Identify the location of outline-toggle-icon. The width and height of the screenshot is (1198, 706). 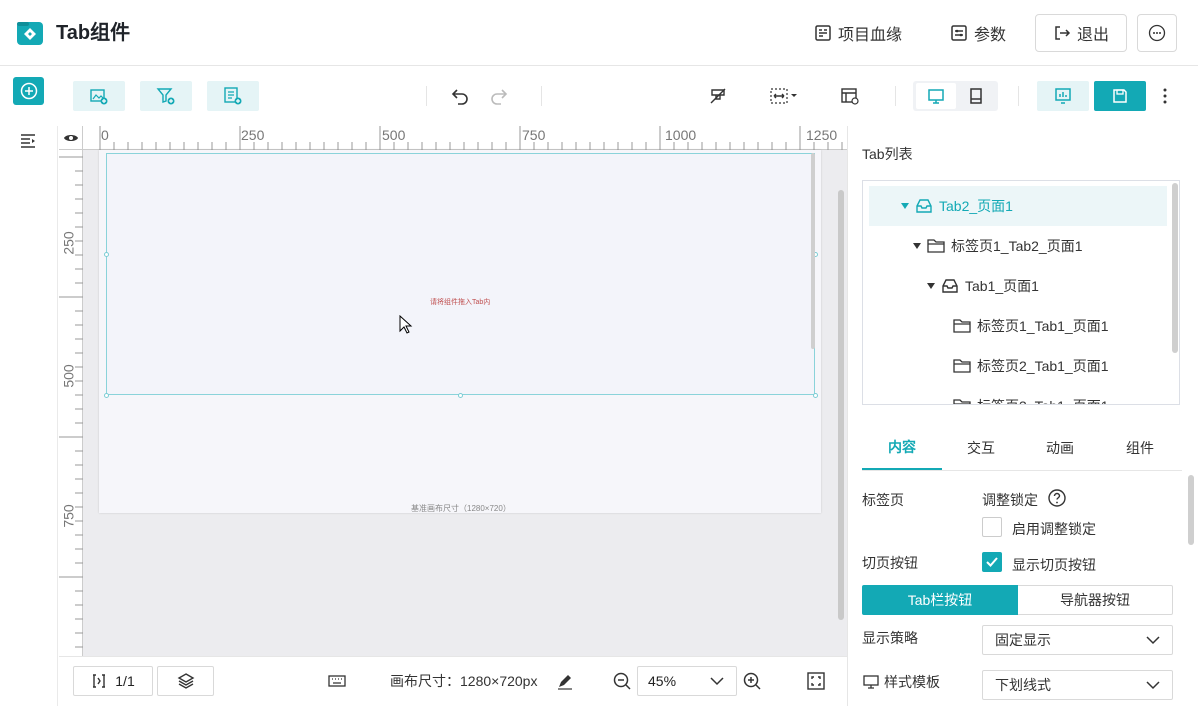
(29, 141).